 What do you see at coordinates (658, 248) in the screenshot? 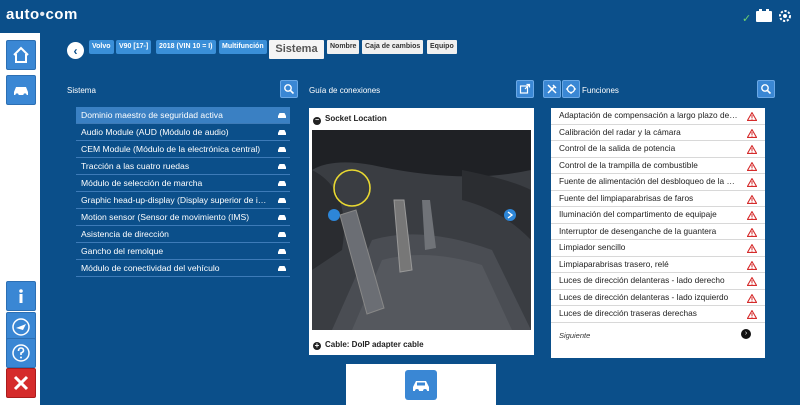
I see `funcion-item: Limpiador sencillo` at bounding box center [658, 248].